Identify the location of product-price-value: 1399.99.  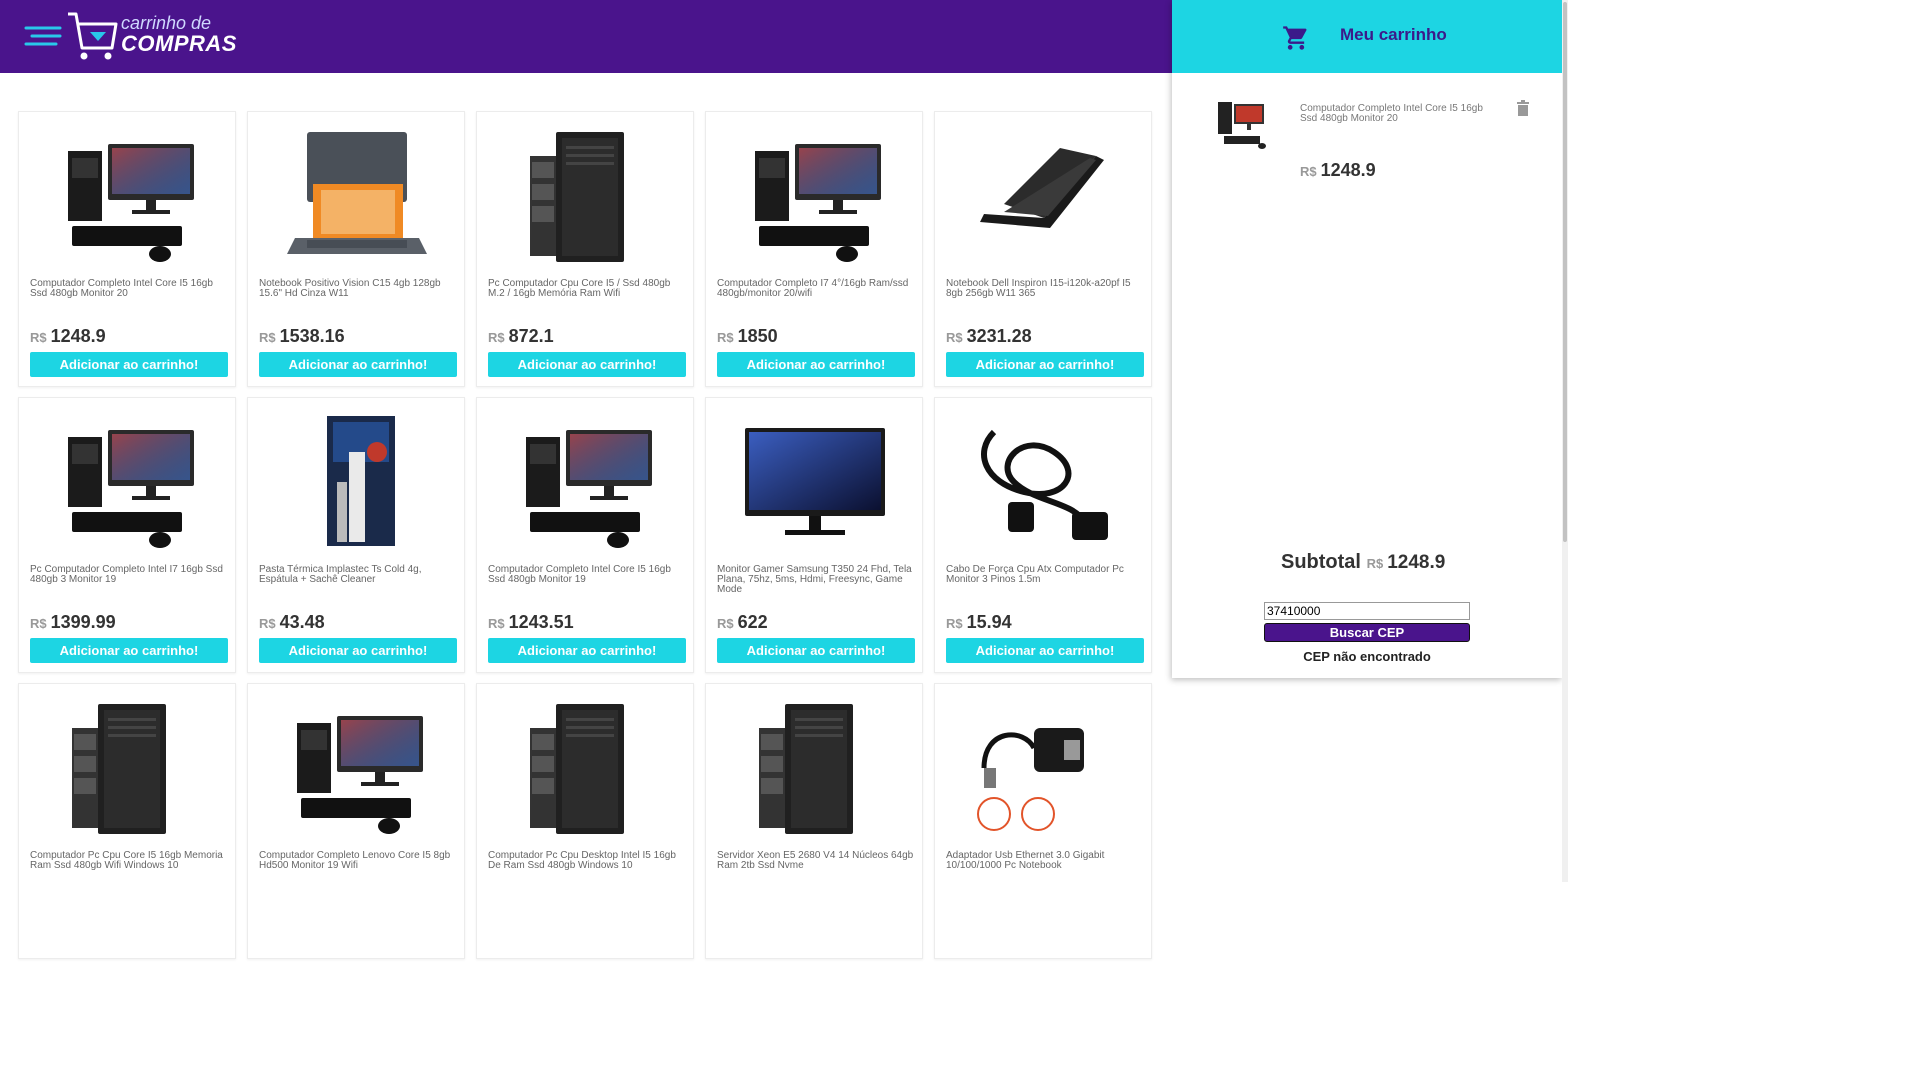
(83, 622).